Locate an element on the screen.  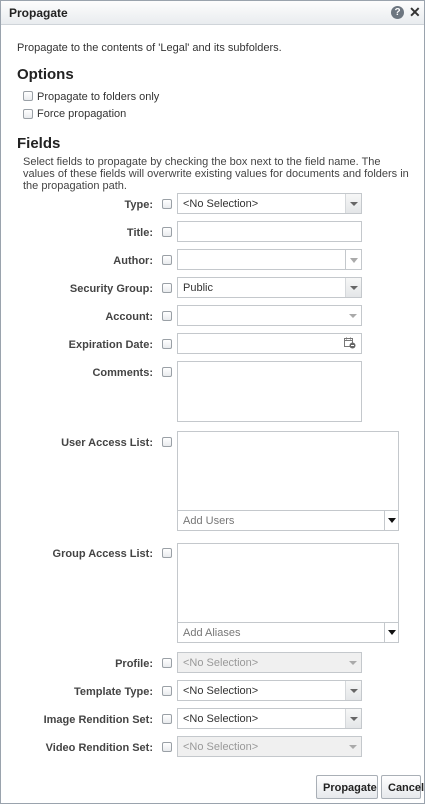
account-checkbox is located at coordinates (167, 316).